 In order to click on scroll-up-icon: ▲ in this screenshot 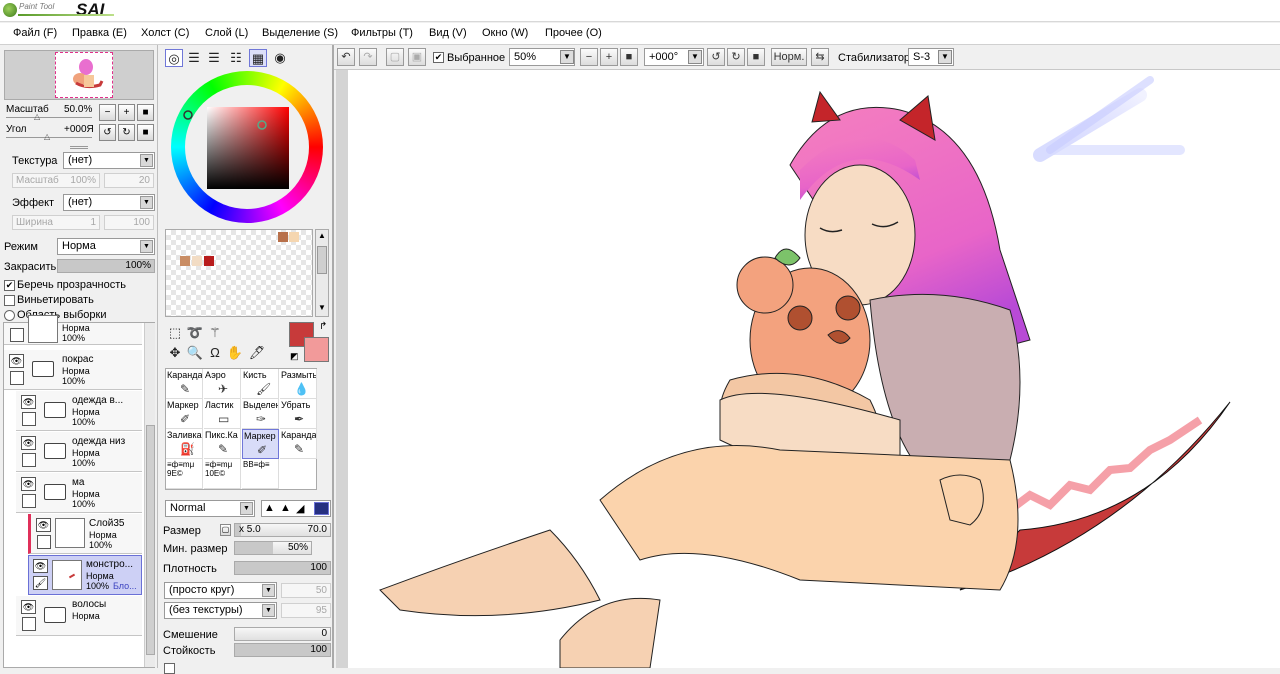, I will do `click(322, 235)`.